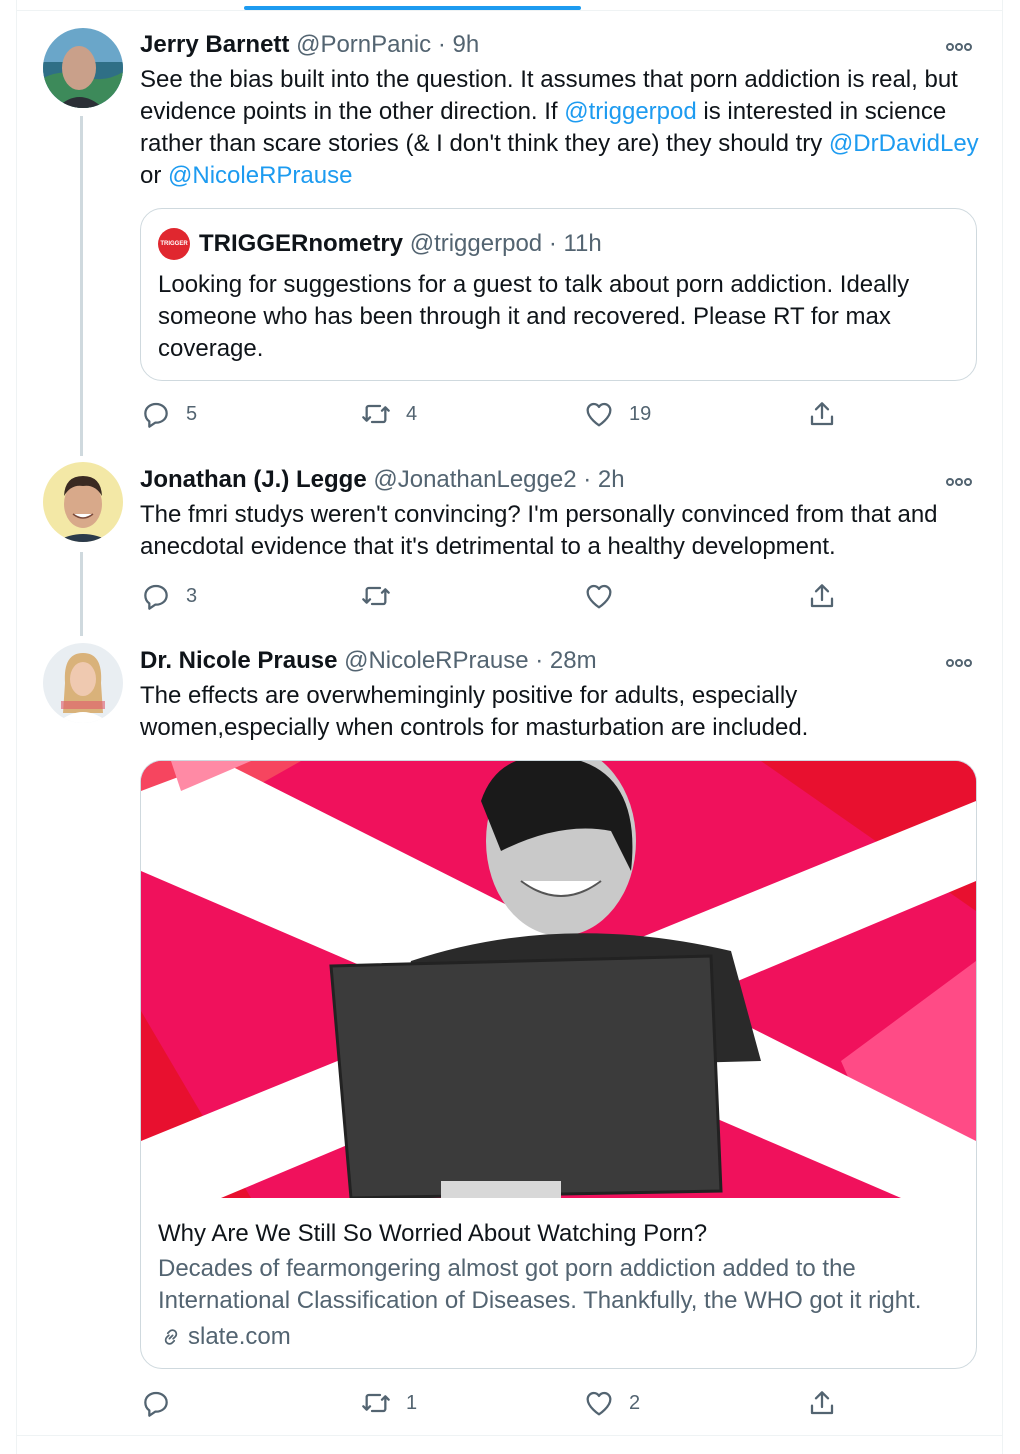  What do you see at coordinates (436, 660) in the screenshot?
I see `author-handle: @NicoleRPrause` at bounding box center [436, 660].